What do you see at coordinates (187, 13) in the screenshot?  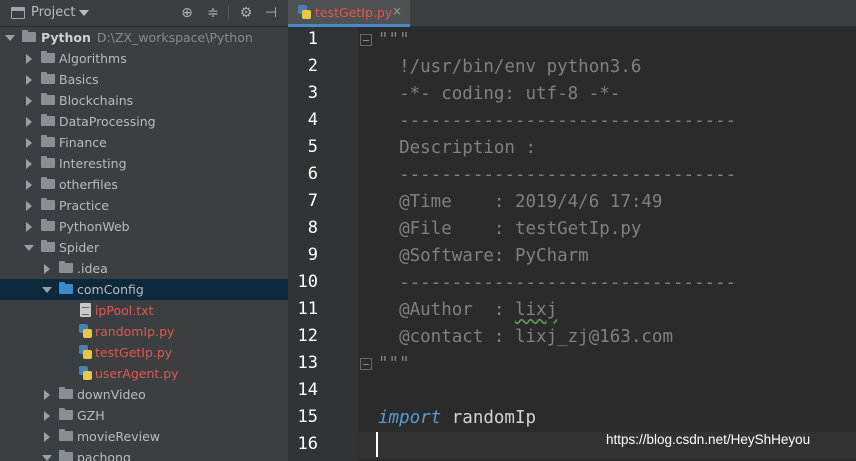 I see `target-icon: ⊕` at bounding box center [187, 13].